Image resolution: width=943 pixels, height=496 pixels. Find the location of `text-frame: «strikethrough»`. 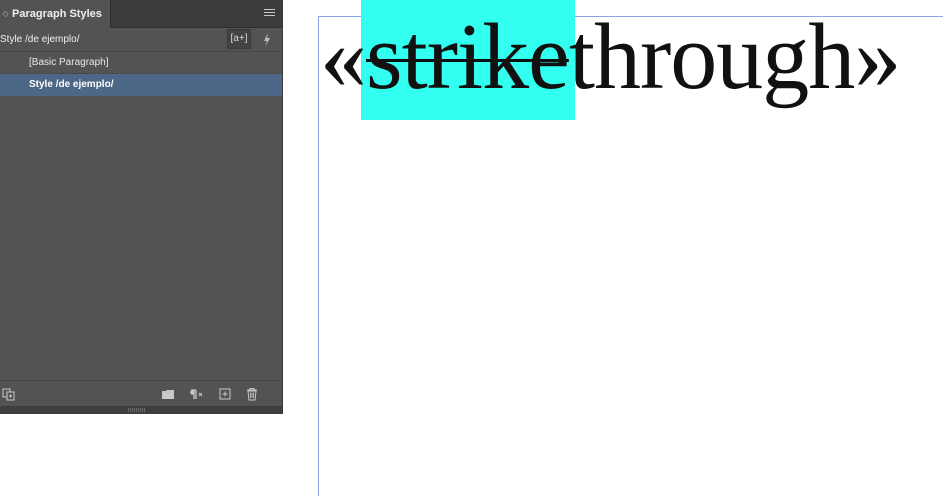

text-frame: «strikethrough» is located at coordinates (610, 57).